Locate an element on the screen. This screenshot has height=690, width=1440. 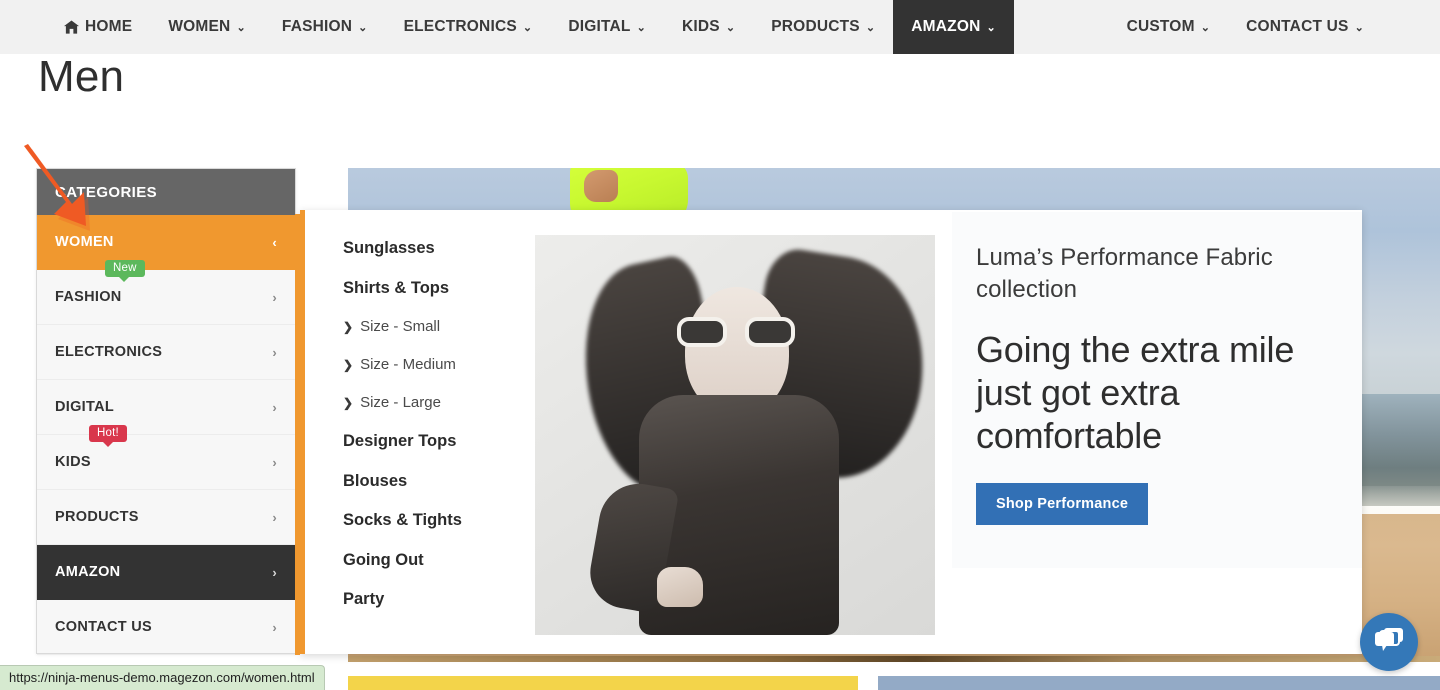
nav-item-digital: DIGITAL ⌄ is located at coordinates (607, 27).